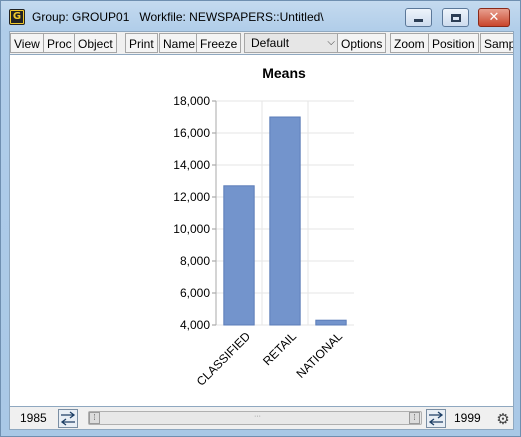 This screenshot has height=437, width=521. What do you see at coordinates (195, 293) in the screenshot?
I see `y-tick-label: 6,000` at bounding box center [195, 293].